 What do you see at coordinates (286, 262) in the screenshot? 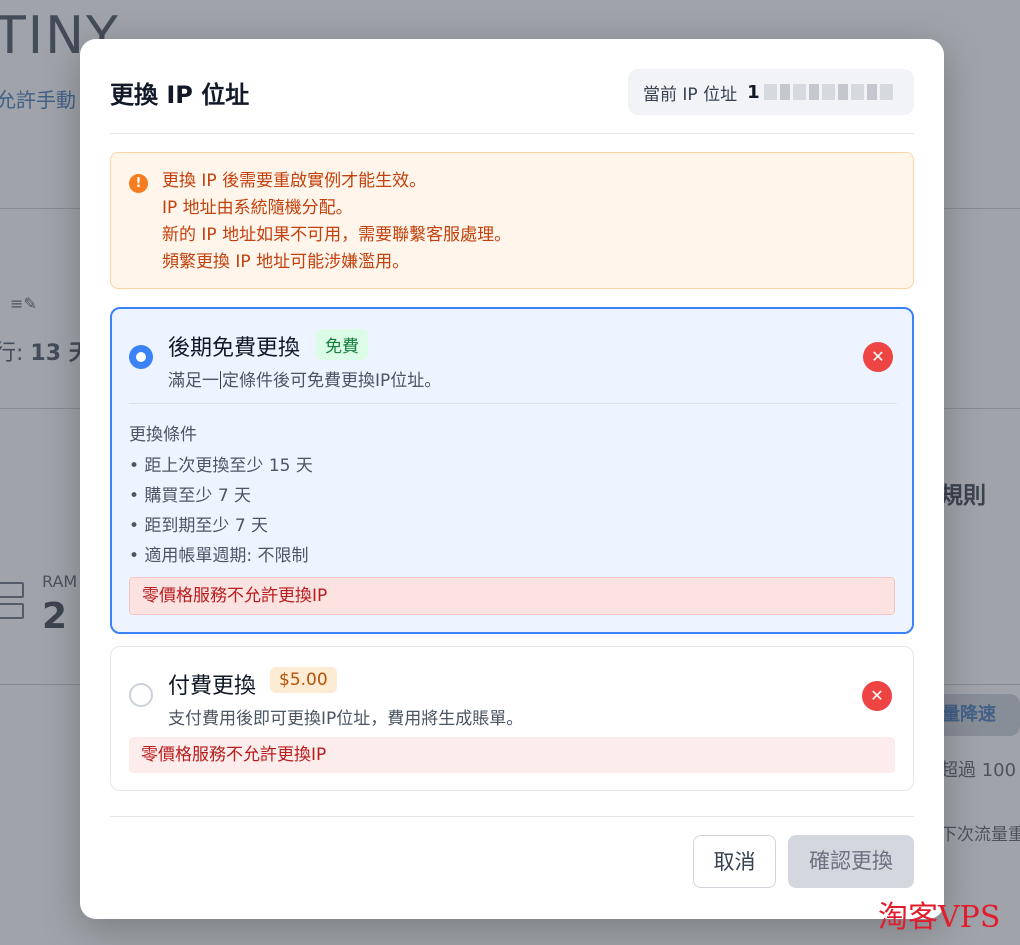
I see `warning-line: 頻繁更換 IP 地址可能涉嫌濫用。` at bounding box center [286, 262].